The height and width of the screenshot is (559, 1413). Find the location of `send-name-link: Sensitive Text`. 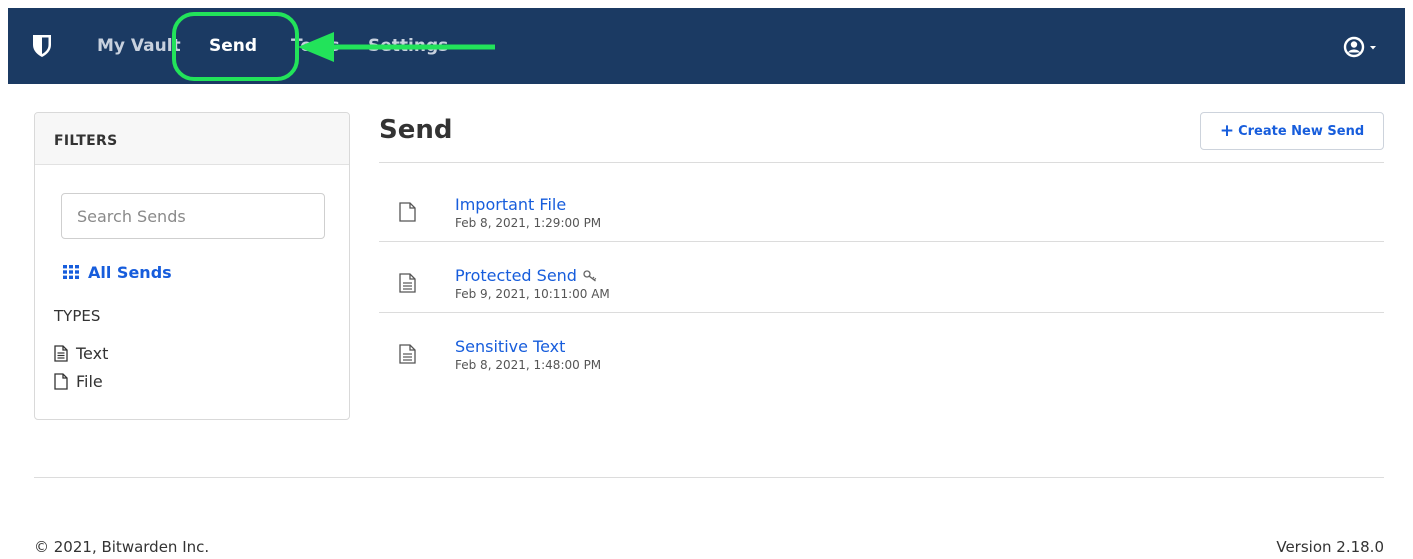

send-name-link: Sensitive Text is located at coordinates (510, 346).